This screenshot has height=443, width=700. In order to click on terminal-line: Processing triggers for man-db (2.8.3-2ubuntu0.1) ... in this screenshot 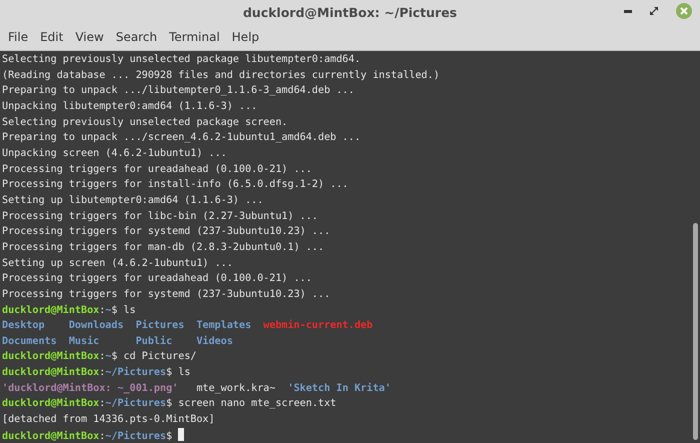, I will do `click(163, 247)`.